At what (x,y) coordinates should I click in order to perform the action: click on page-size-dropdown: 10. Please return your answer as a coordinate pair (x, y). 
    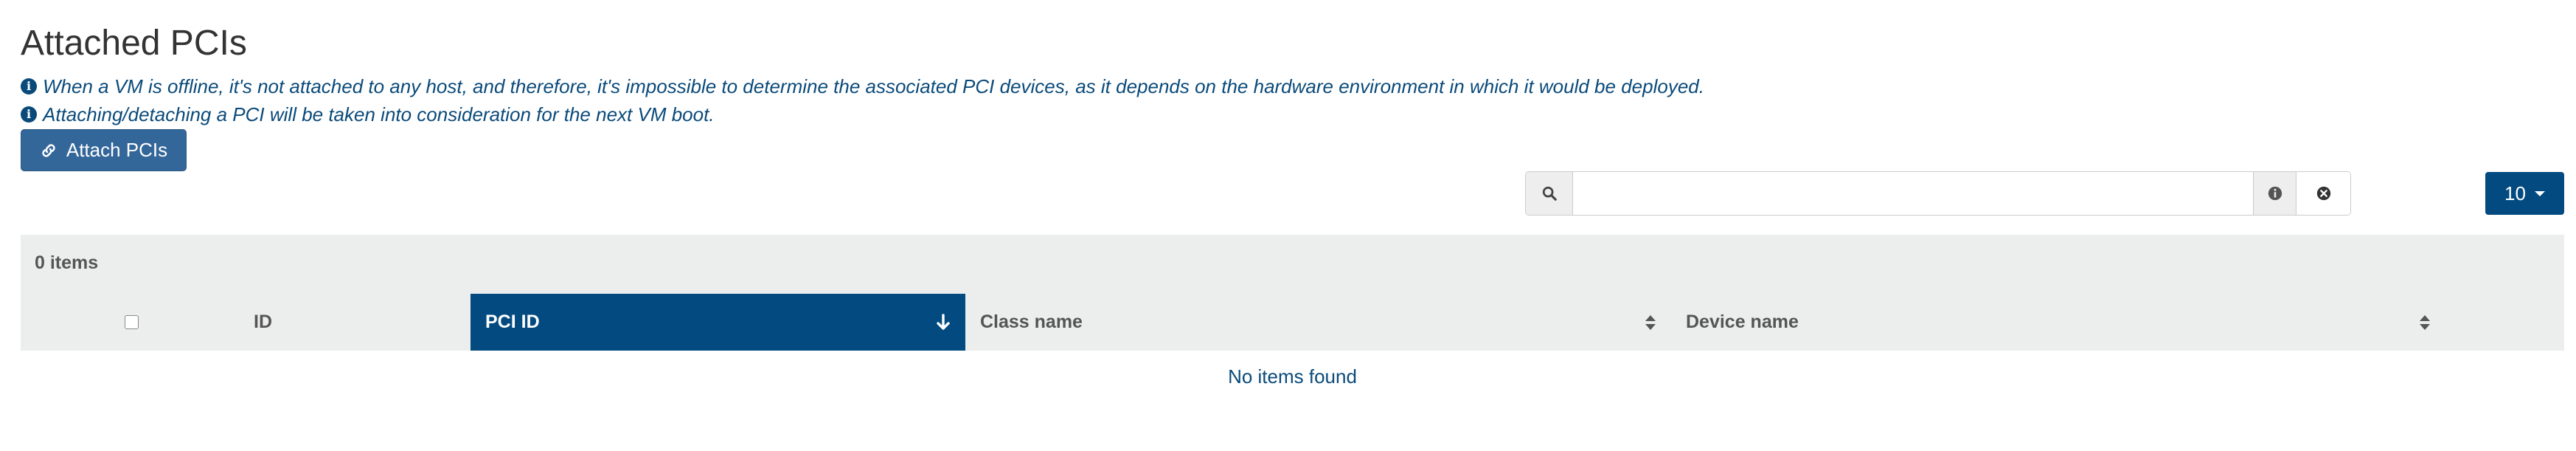
    Looking at the image, I should click on (2524, 193).